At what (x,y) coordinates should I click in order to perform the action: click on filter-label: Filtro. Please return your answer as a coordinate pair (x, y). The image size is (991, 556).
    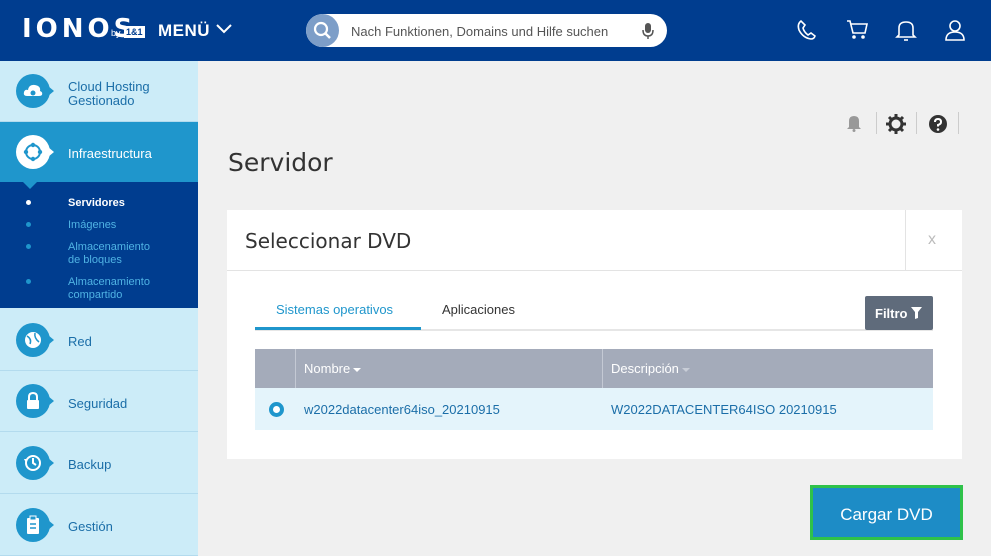
    Looking at the image, I should click on (891, 313).